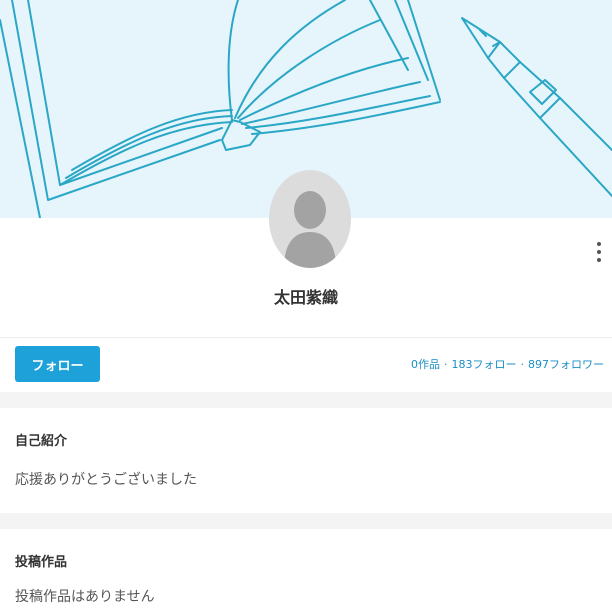 The image size is (612, 612). What do you see at coordinates (306, 337) in the screenshot?
I see `divider` at bounding box center [306, 337].